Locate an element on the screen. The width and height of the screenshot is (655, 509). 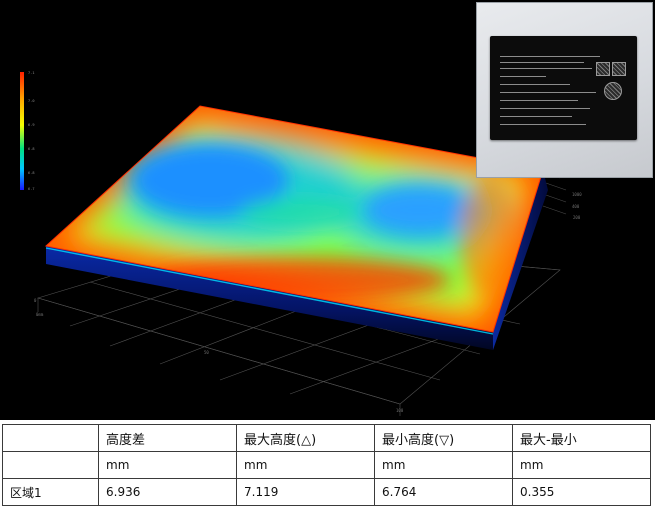
unit-cell-blank is located at coordinates (50, 465).